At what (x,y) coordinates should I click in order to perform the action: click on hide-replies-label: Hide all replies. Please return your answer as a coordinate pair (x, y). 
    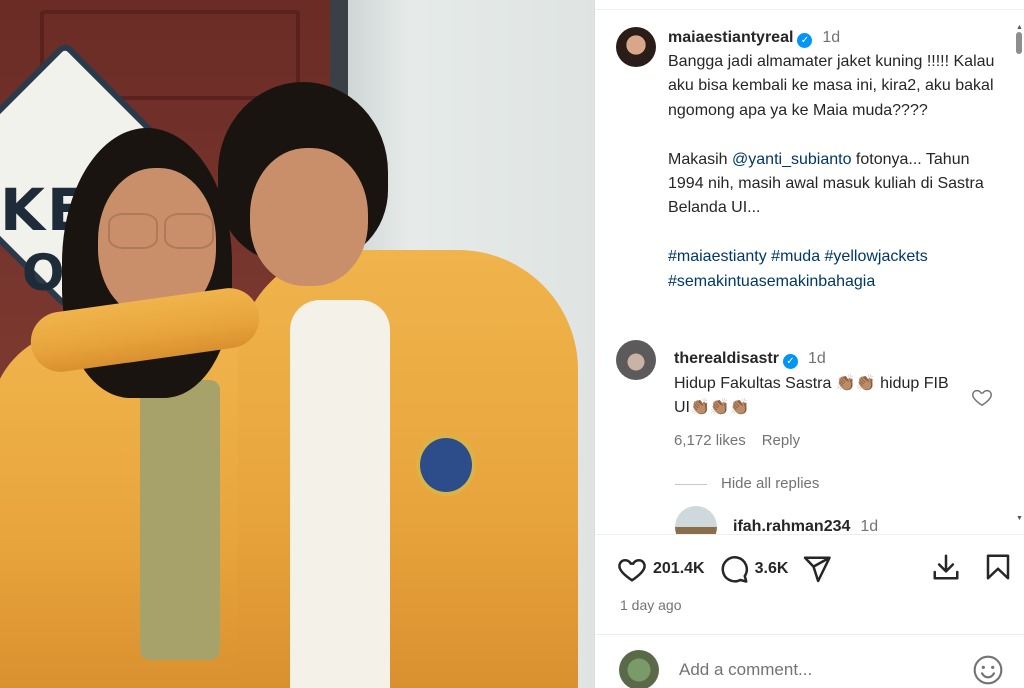
    Looking at the image, I should click on (770, 483).